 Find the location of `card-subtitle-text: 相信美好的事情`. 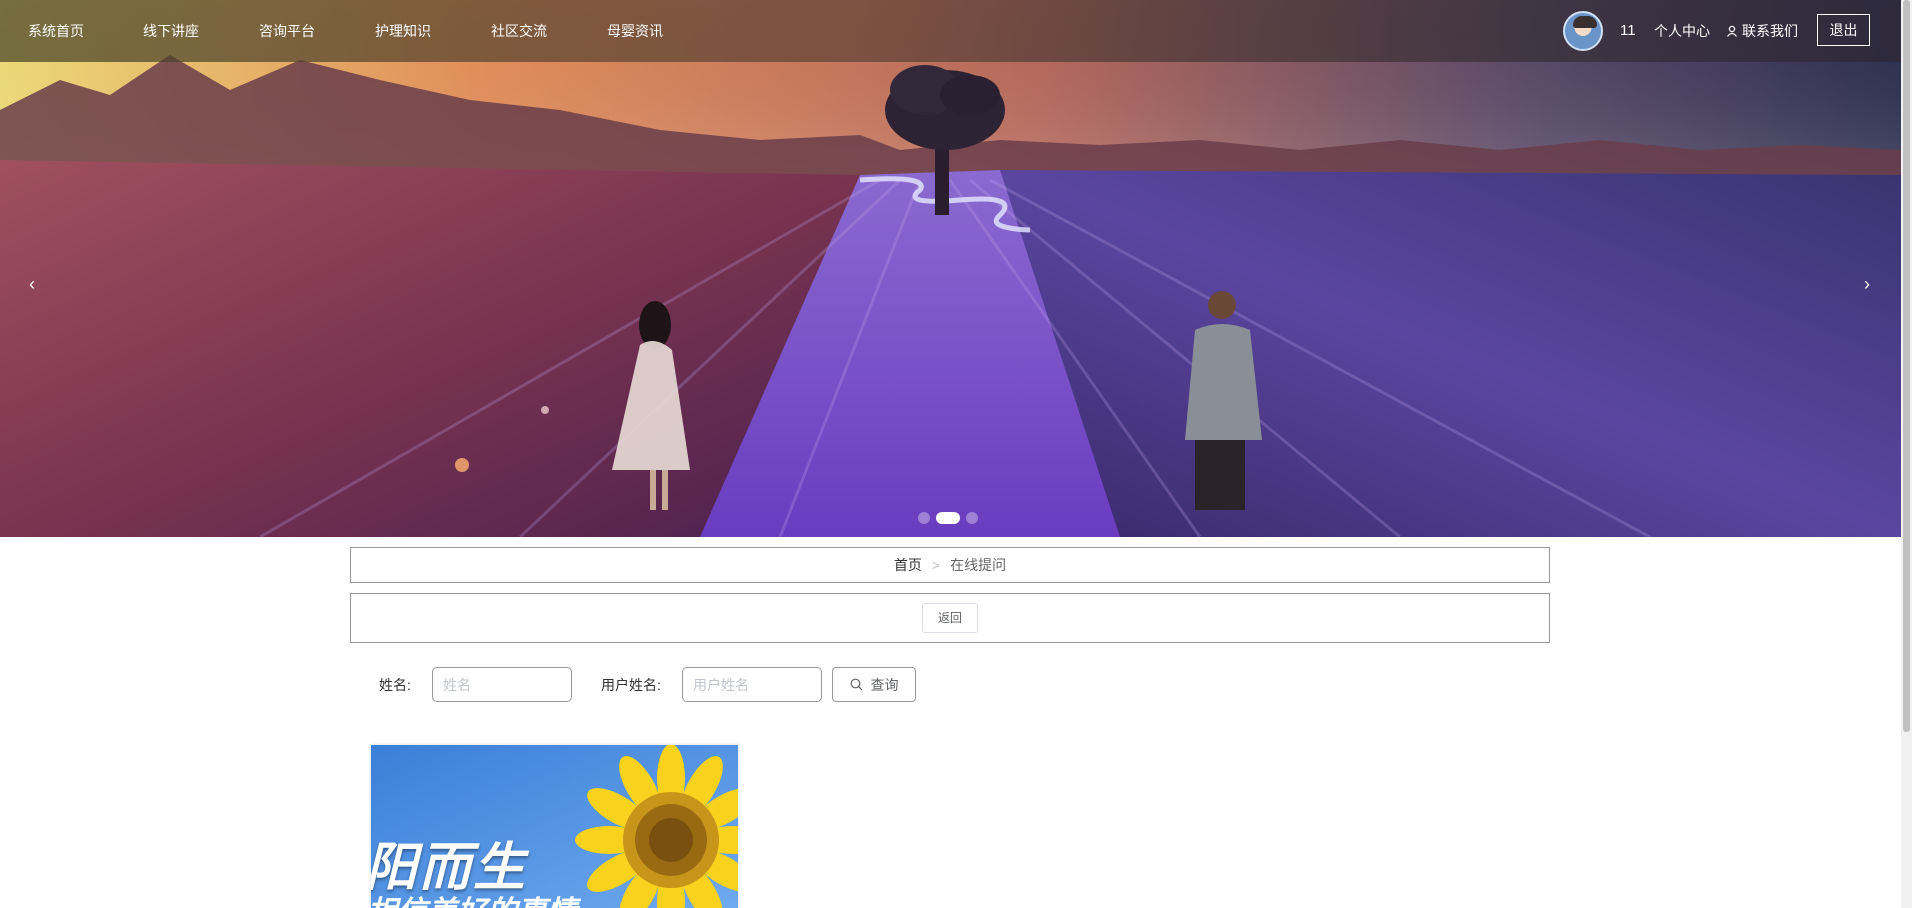

card-subtitle-text: 相信美好的事情 is located at coordinates (474, 897).